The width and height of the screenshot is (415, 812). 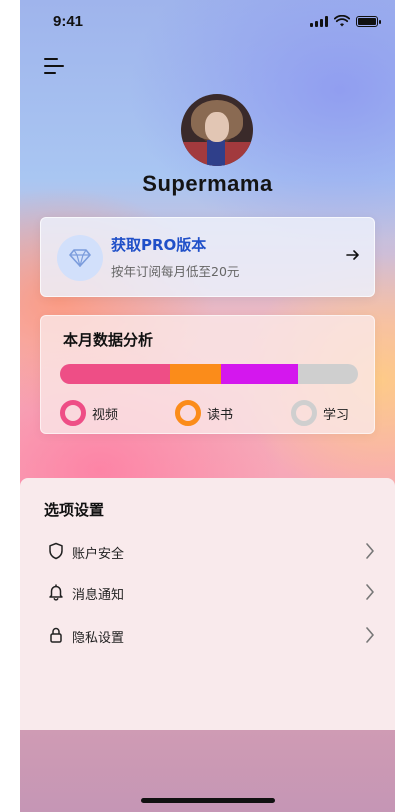 What do you see at coordinates (89, 413) in the screenshot?
I see `legend-video: 视频` at bounding box center [89, 413].